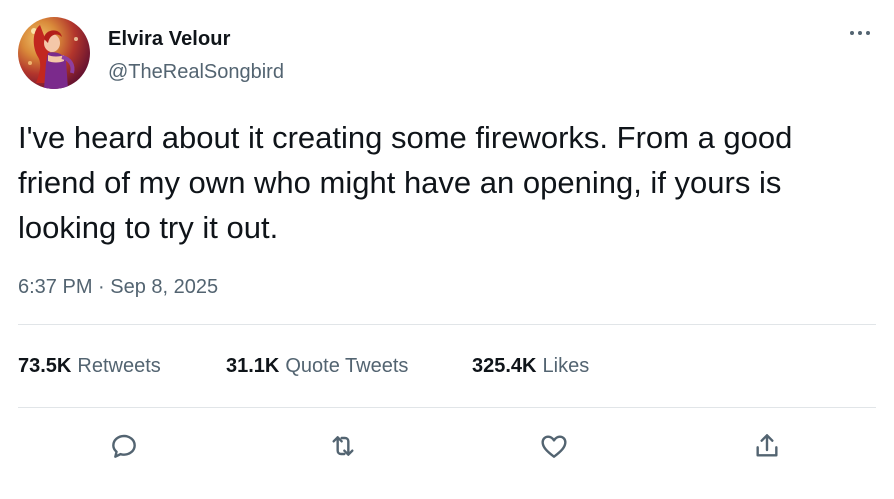 This screenshot has height=499, width=894. I want to click on share-button, so click(767, 446).